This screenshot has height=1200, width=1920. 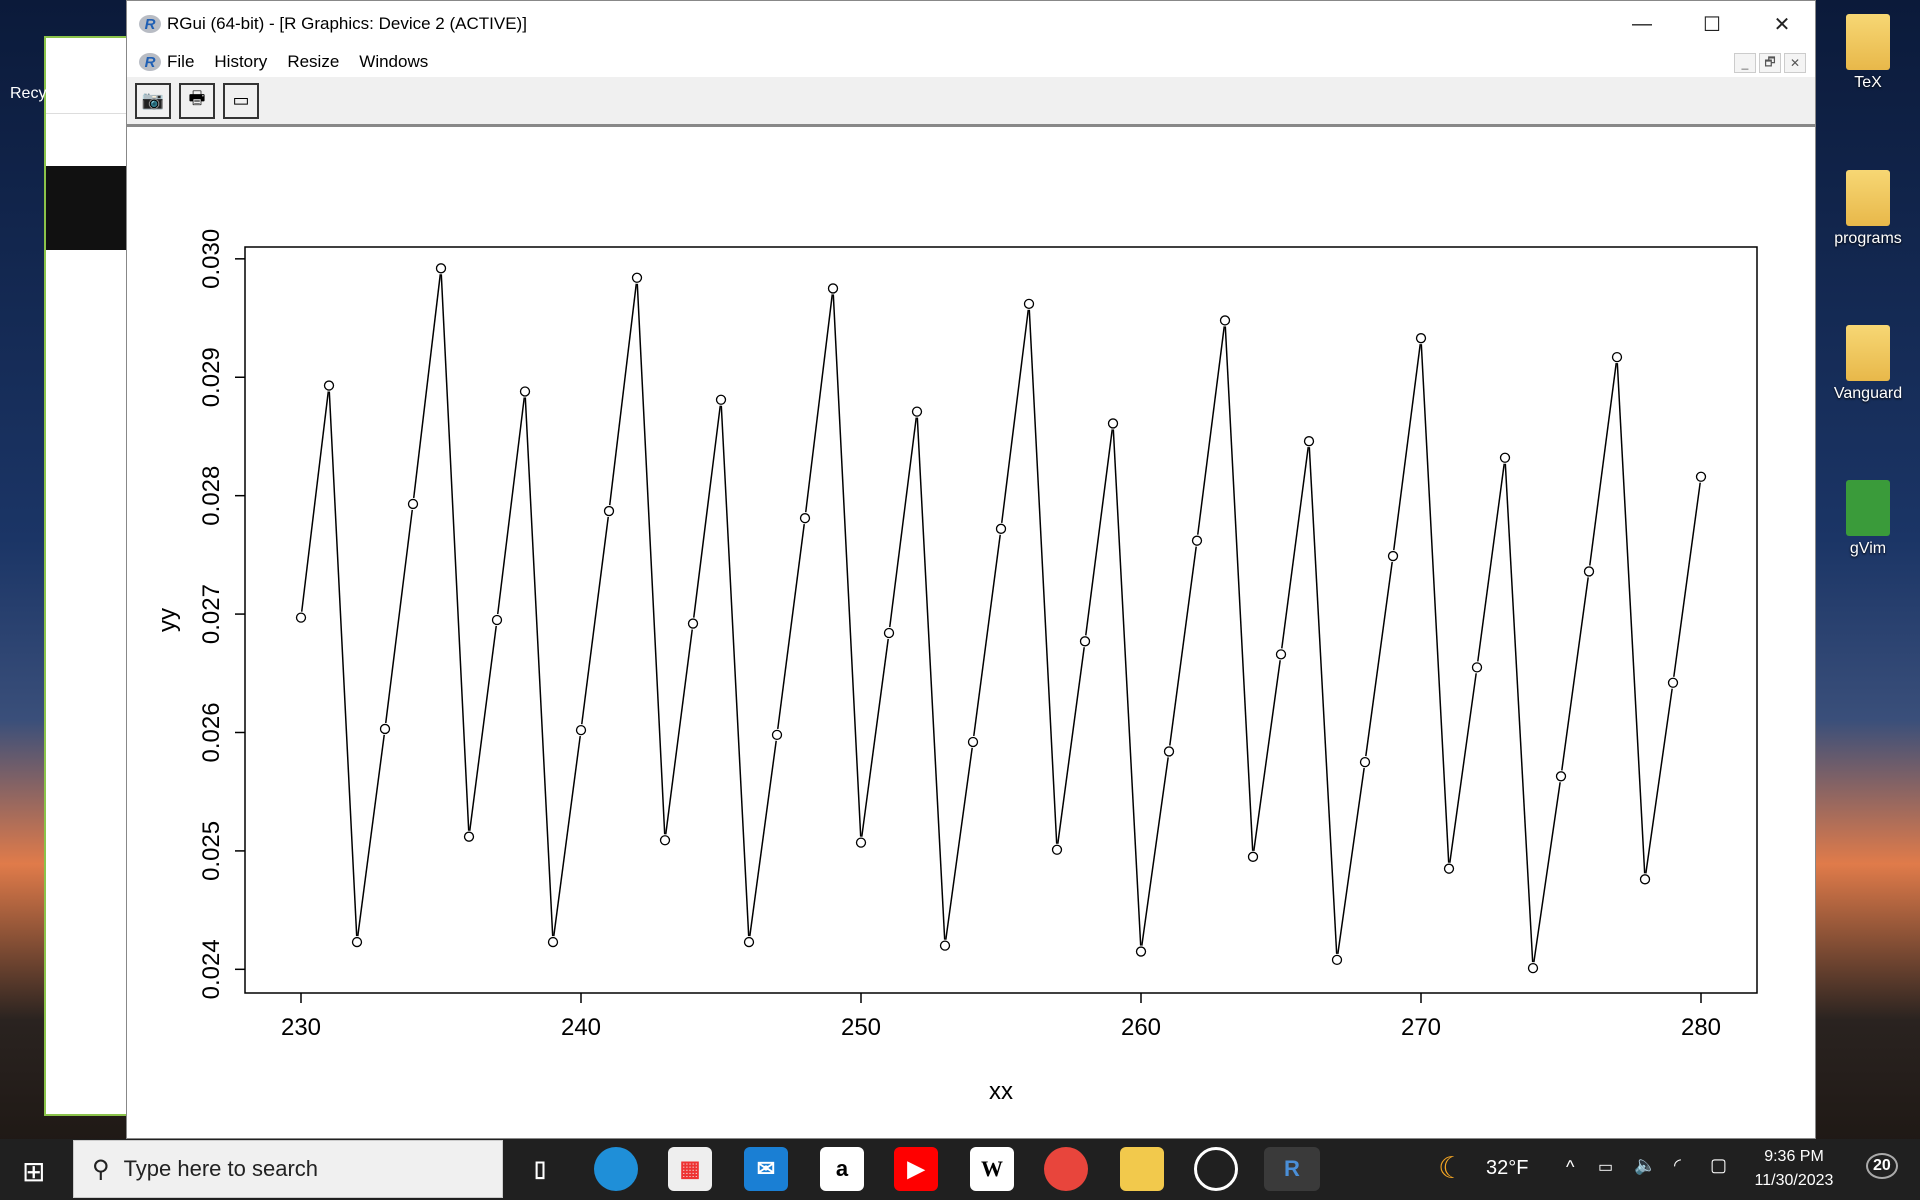 I want to click on battery-icon: ▭, so click(x=1605, y=1167).